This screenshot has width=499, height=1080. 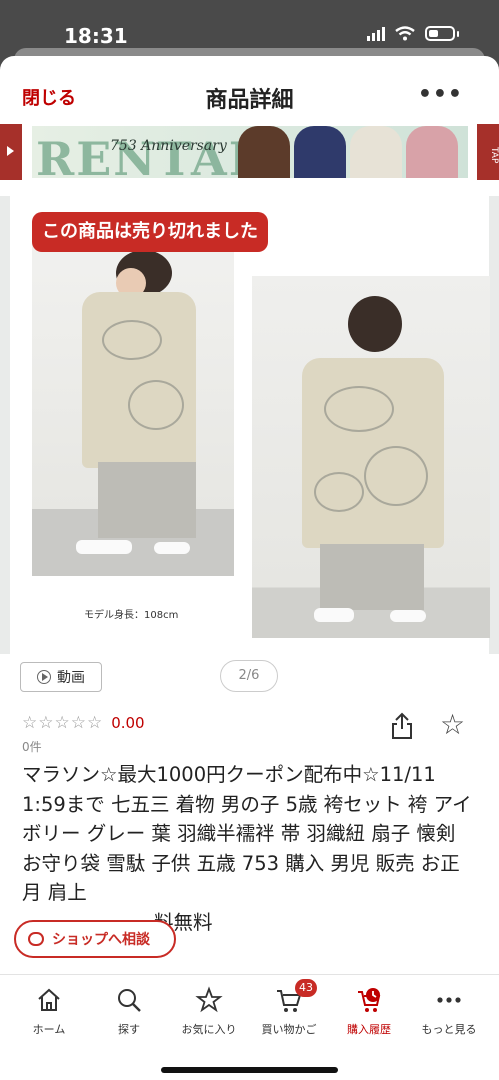 What do you see at coordinates (96, 36) in the screenshot?
I see `status-time: 18:31` at bounding box center [96, 36].